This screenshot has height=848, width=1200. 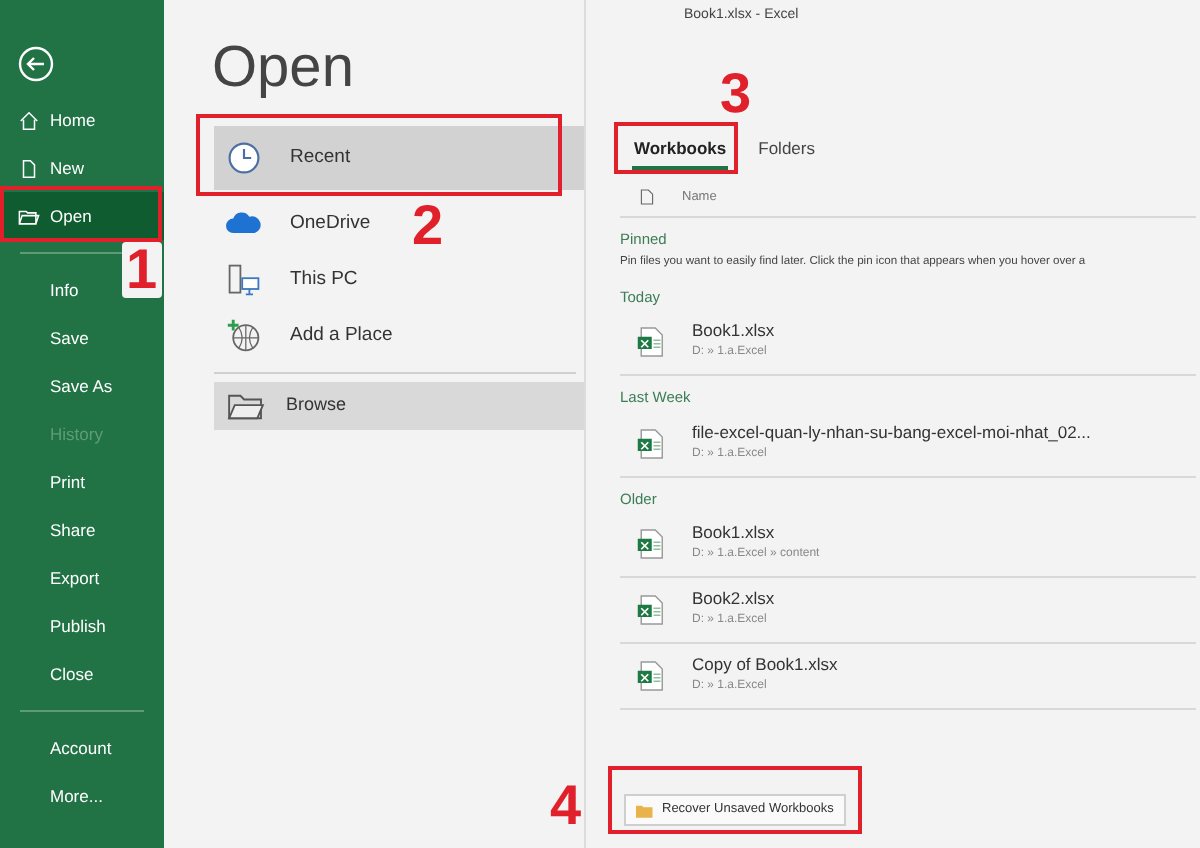 What do you see at coordinates (428, 226) in the screenshot?
I see `step-number: 2` at bounding box center [428, 226].